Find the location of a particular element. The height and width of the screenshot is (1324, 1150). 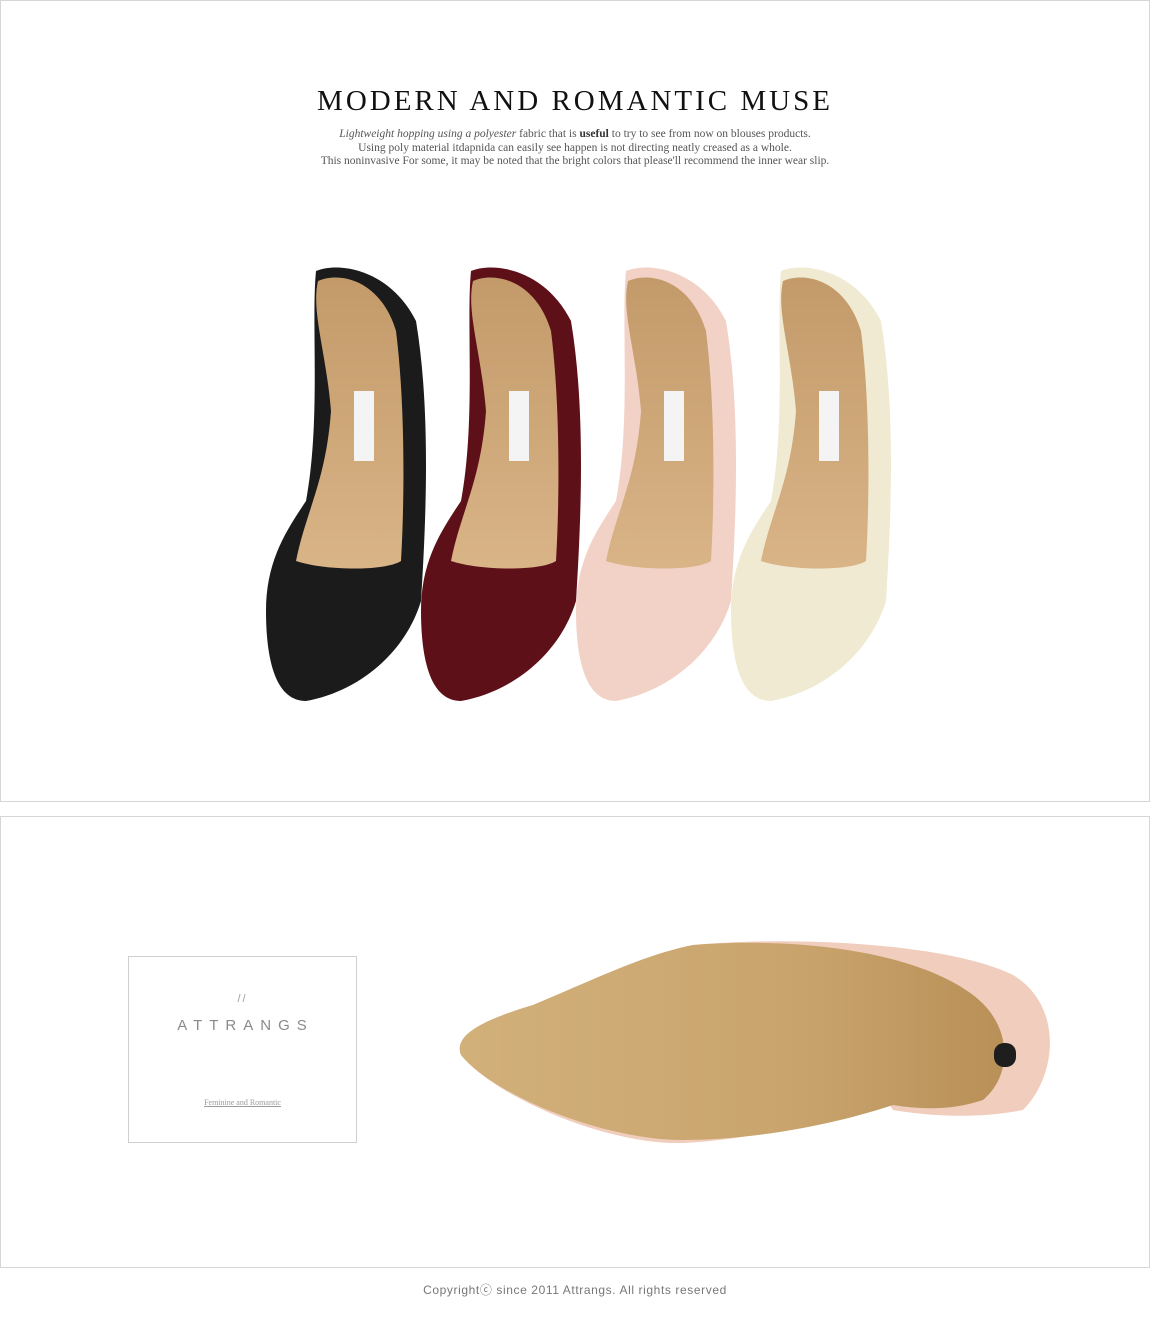

brand-slash: // is located at coordinates (242, 999).